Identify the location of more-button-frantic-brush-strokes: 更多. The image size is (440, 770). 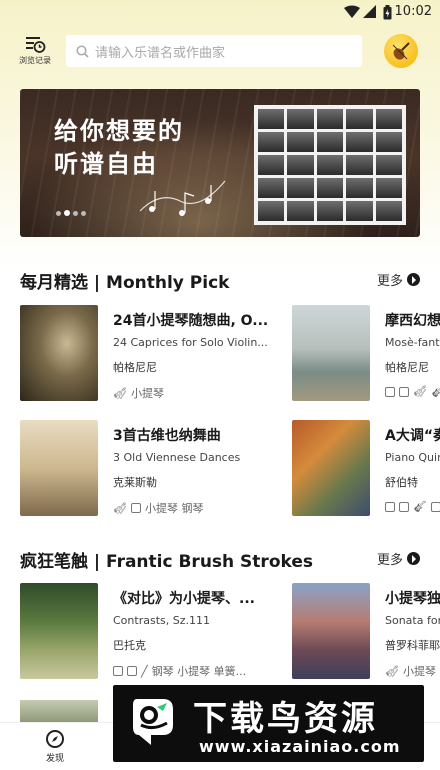
(398, 558).